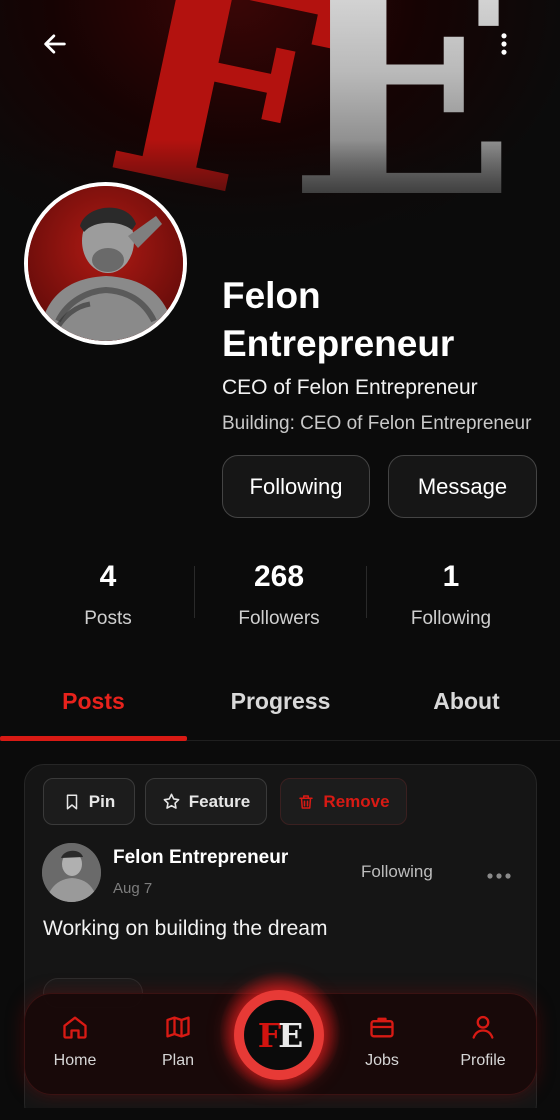 This screenshot has width=560, height=1120. Describe the element at coordinates (290, 1035) in the screenshot. I see `center-logo-e: E` at that location.